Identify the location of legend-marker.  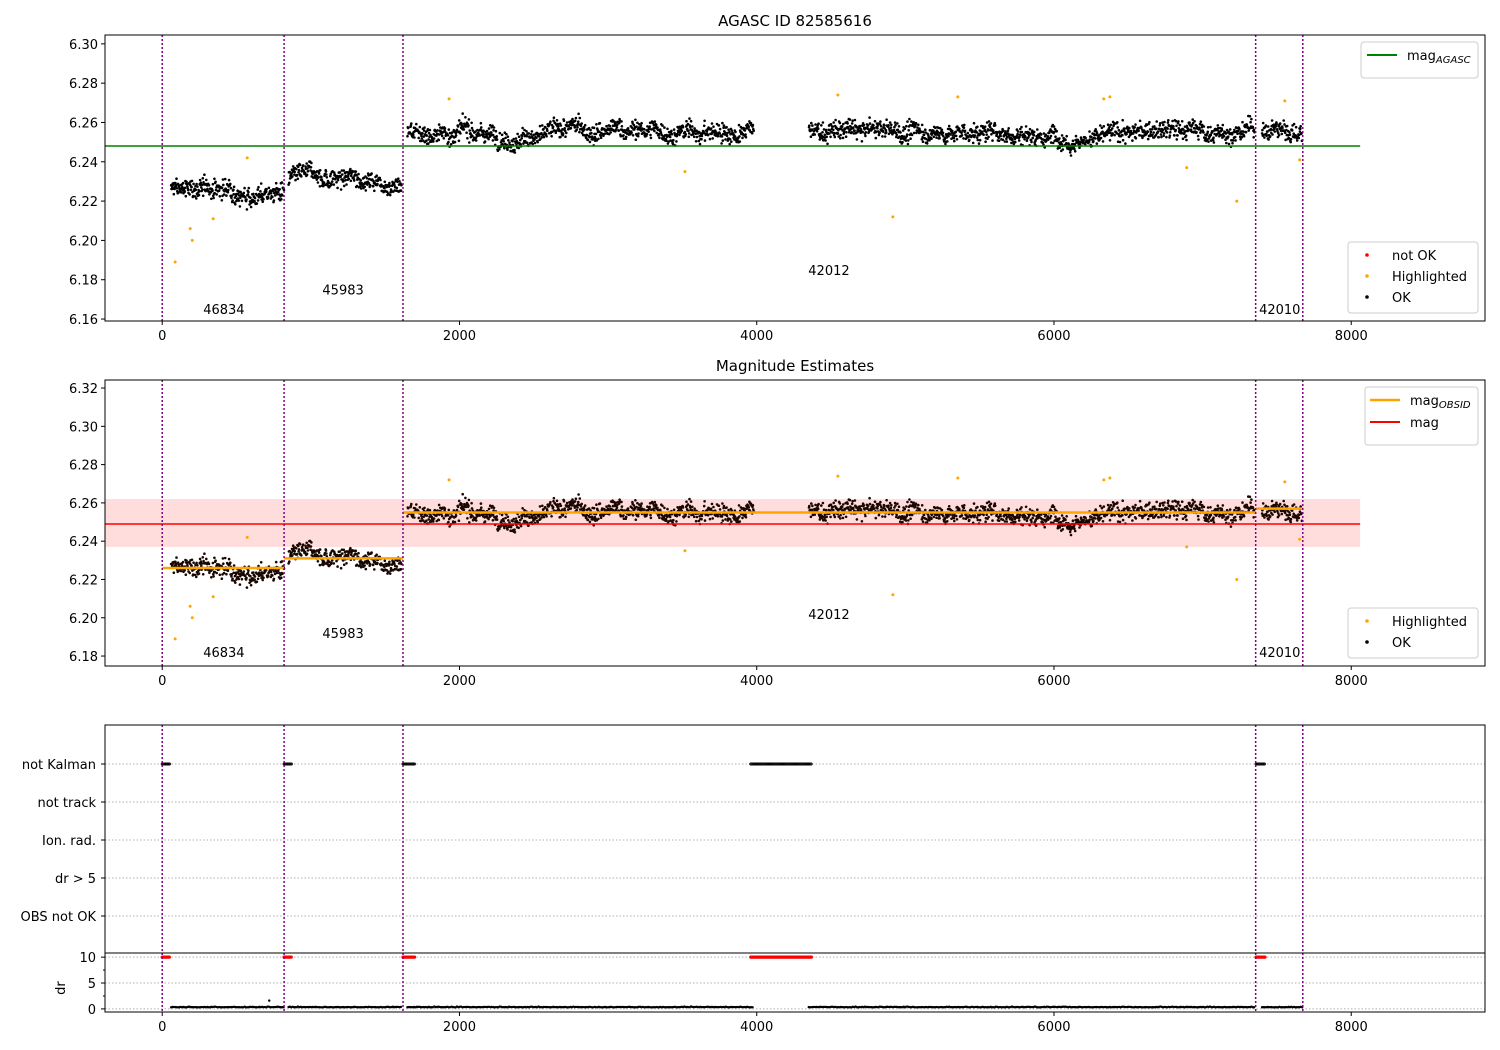
(1367, 276).